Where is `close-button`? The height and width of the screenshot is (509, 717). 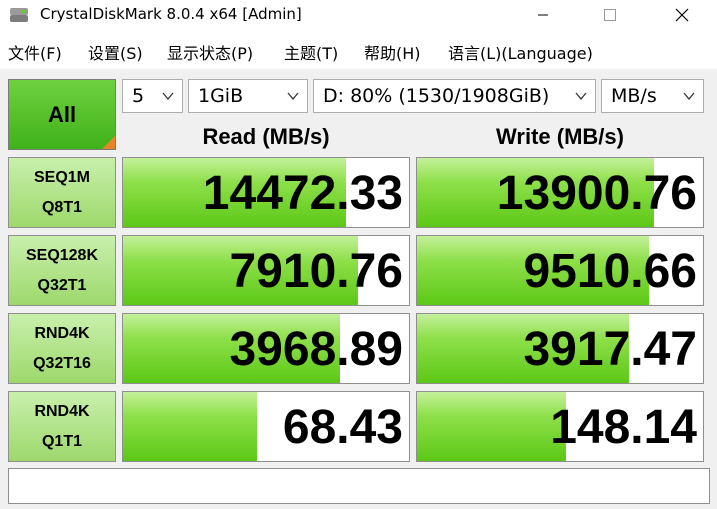
close-button is located at coordinates (682, 15).